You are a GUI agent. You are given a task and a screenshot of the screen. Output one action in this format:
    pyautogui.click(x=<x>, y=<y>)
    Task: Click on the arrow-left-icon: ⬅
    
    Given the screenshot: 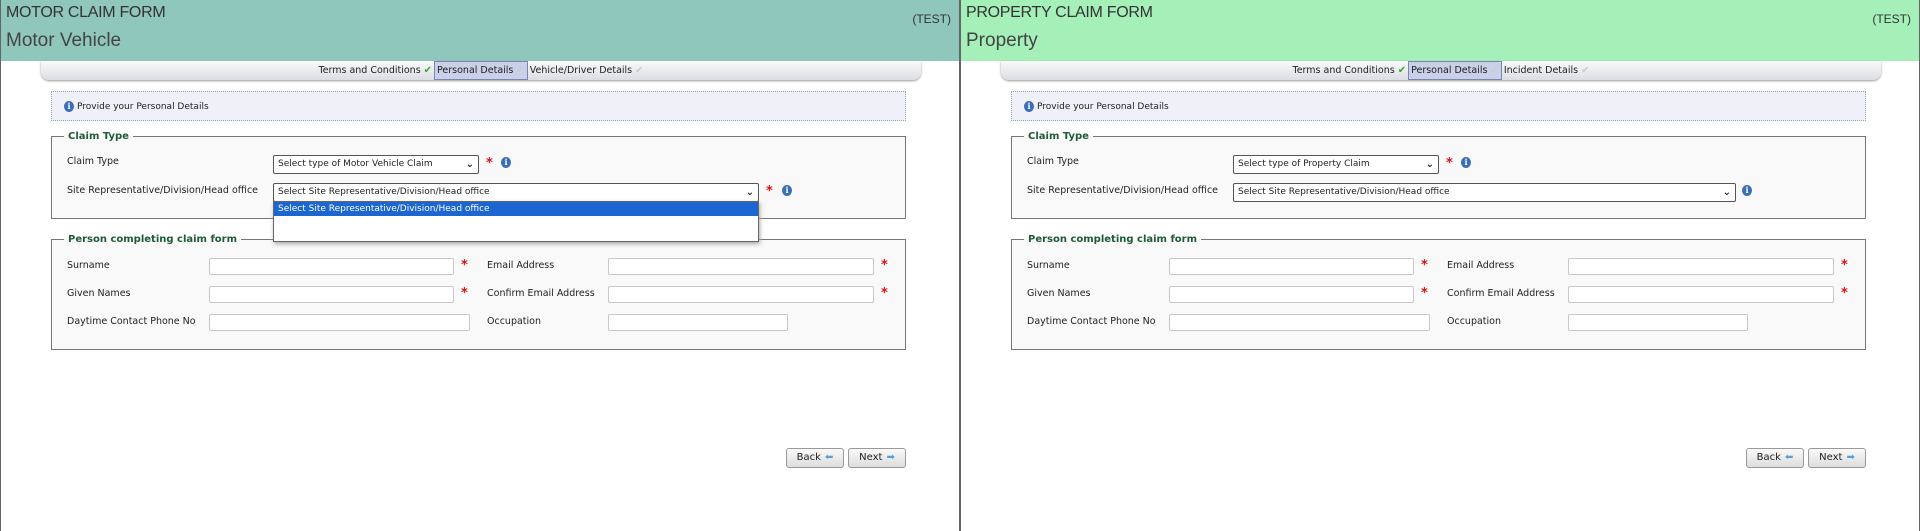 What is the action you would take?
    pyautogui.click(x=829, y=457)
    